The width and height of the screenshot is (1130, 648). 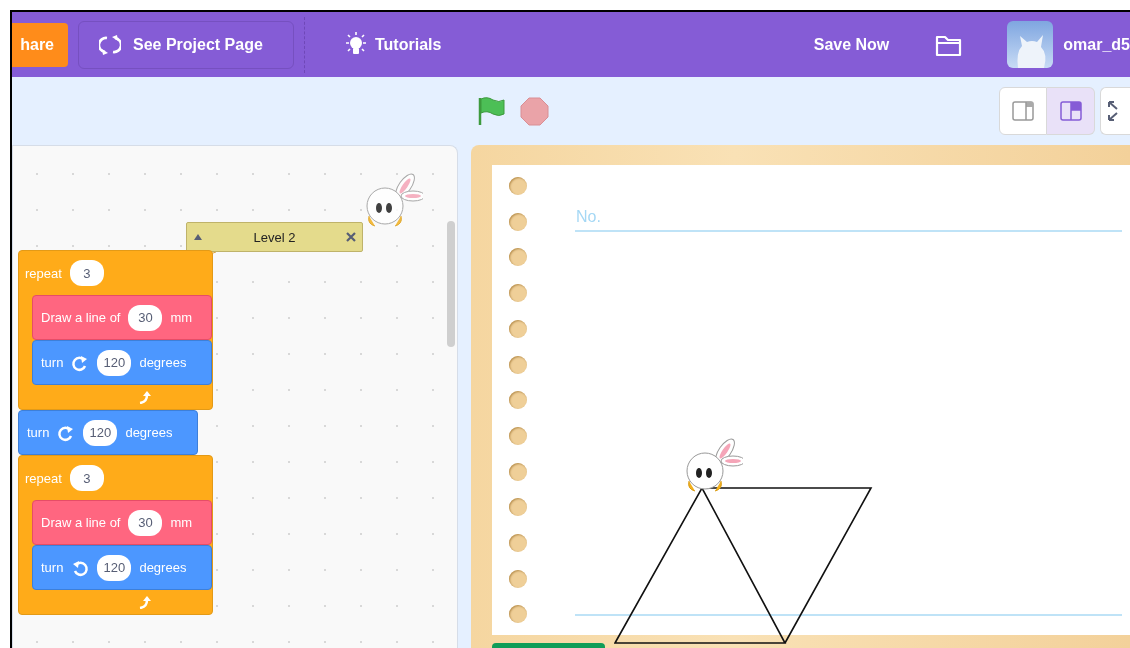 What do you see at coordinates (588, 217) in the screenshot?
I see `paper-heading: No.` at bounding box center [588, 217].